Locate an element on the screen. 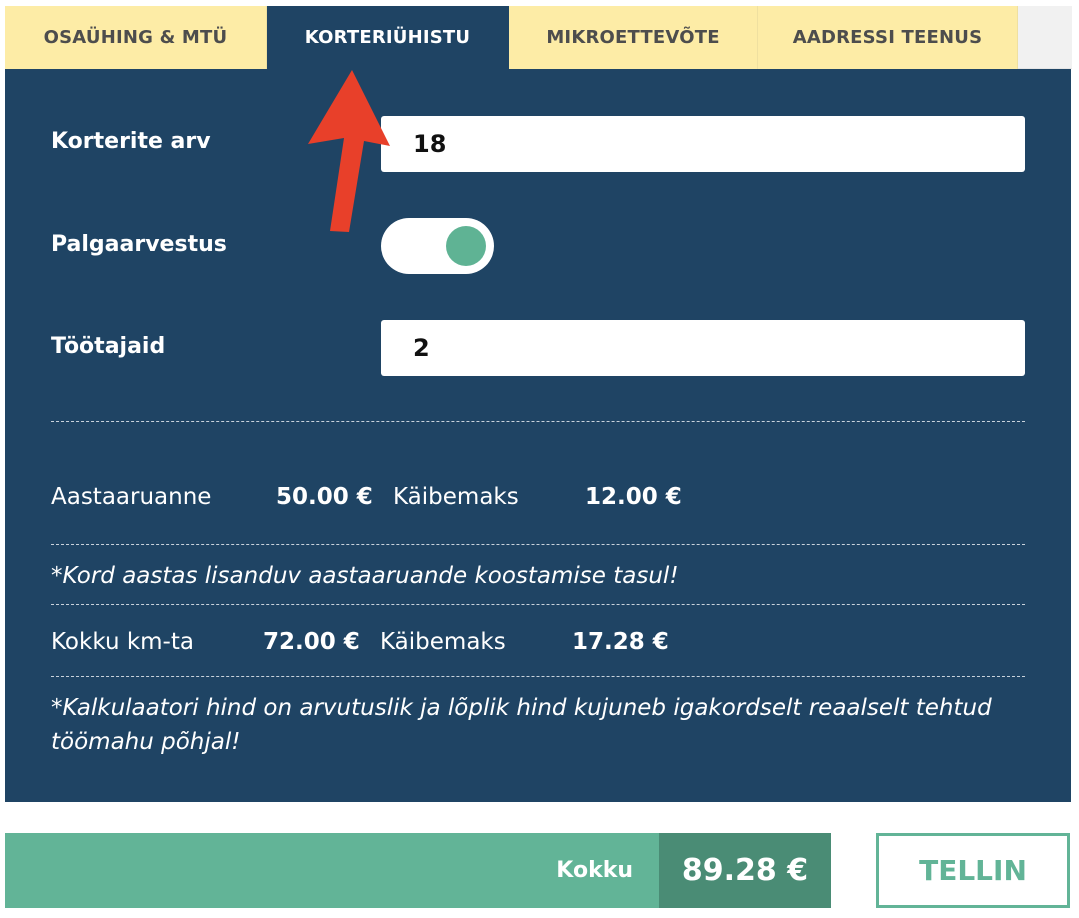 Image resolution: width=1079 pixels, height=918 pixels. payroll-label: Palgaarvestus is located at coordinates (139, 244).